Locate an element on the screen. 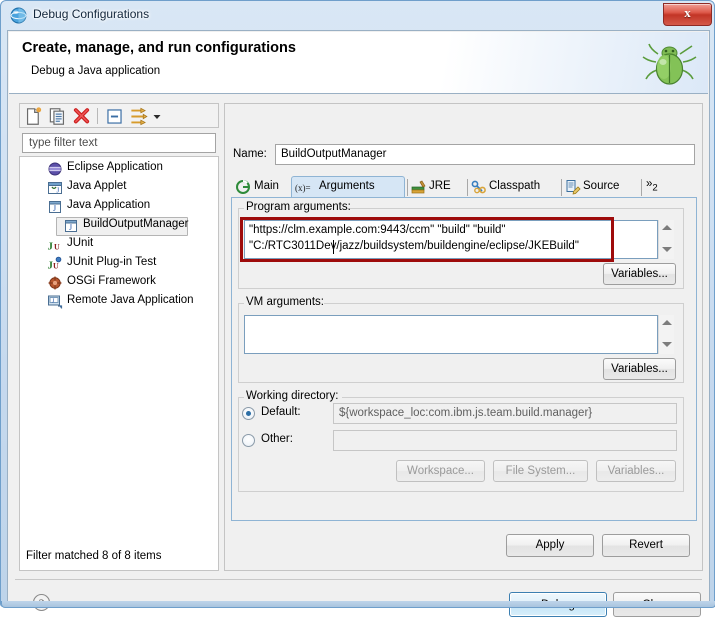 Image resolution: width=715 pixels, height=618 pixels. tab-label: Arguments is located at coordinates (347, 186).